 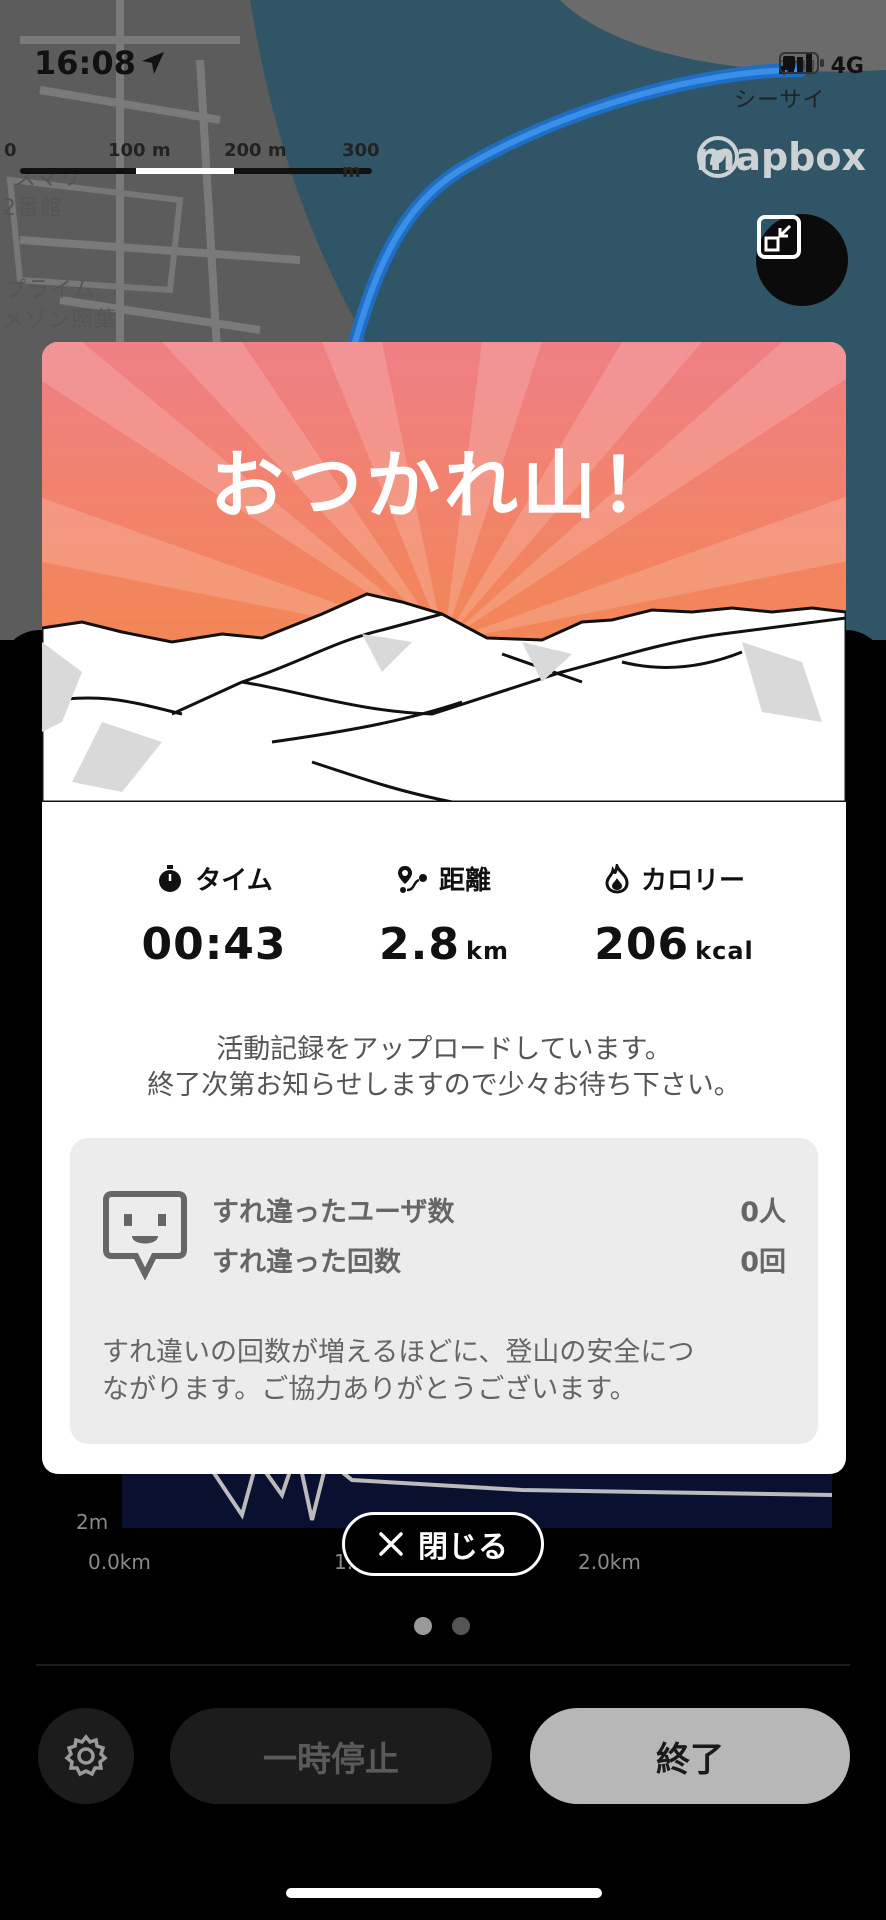 What do you see at coordinates (690, 1756) in the screenshot?
I see `end-button: 終了` at bounding box center [690, 1756].